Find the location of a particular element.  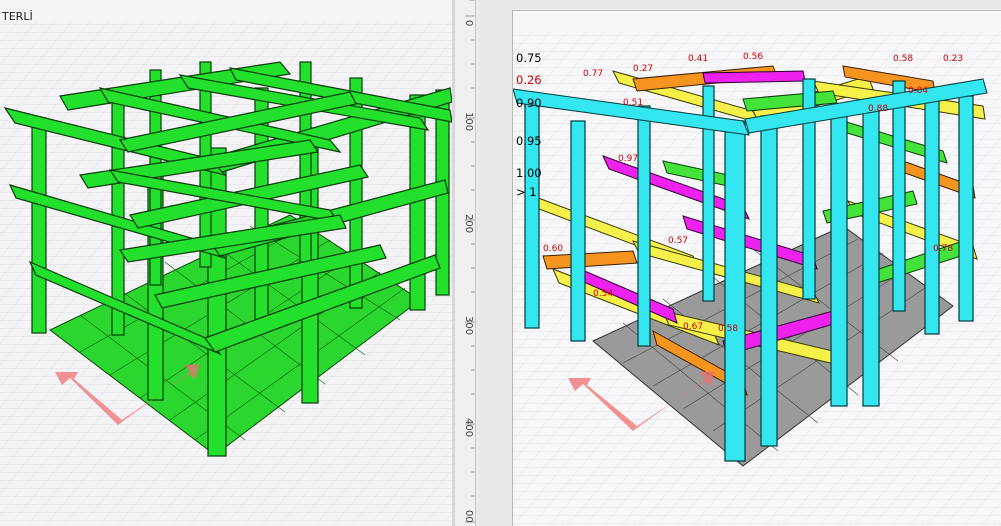

ruler-tick-200: 200 is located at coordinates (468, 223).